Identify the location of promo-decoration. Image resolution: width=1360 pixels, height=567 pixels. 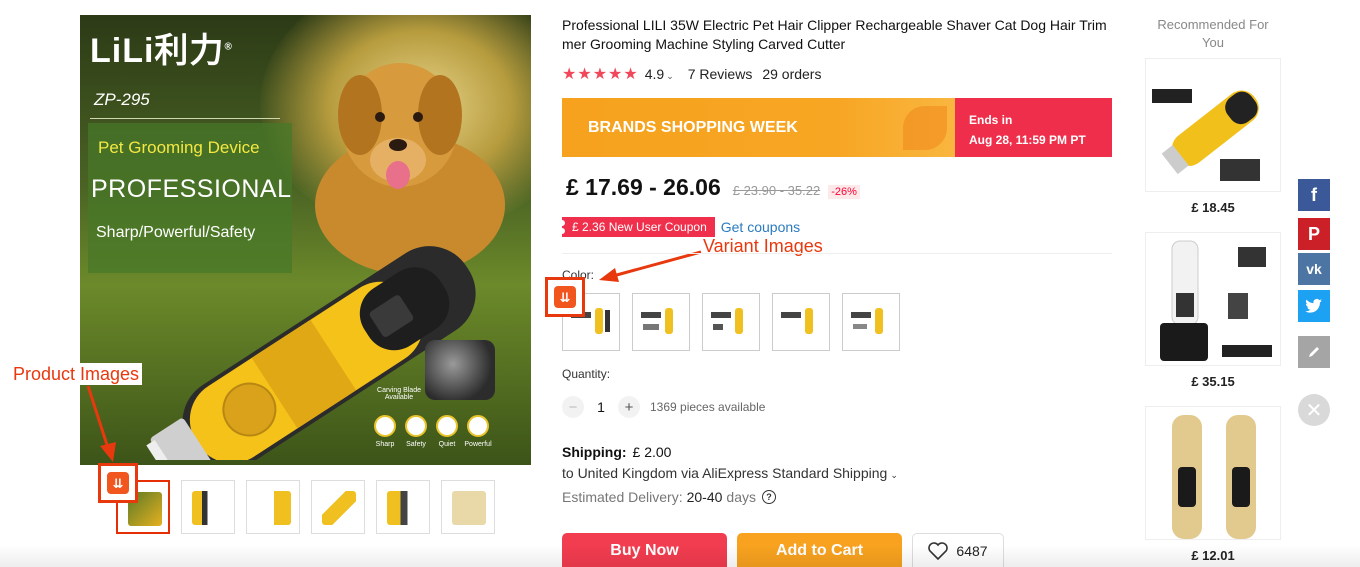
(925, 128).